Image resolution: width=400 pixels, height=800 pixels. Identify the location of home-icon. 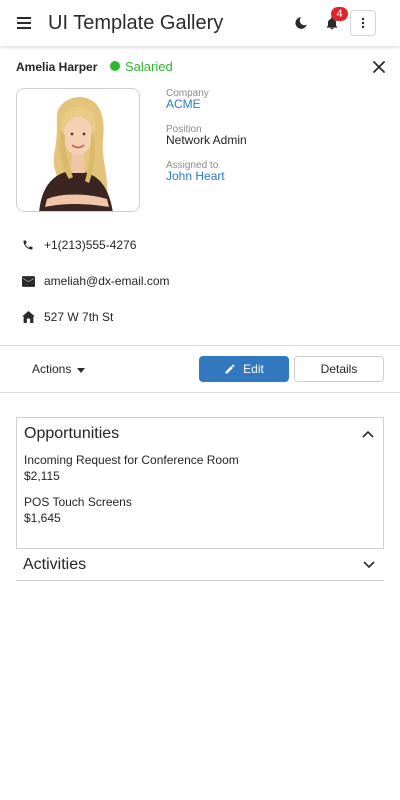
(28, 317).